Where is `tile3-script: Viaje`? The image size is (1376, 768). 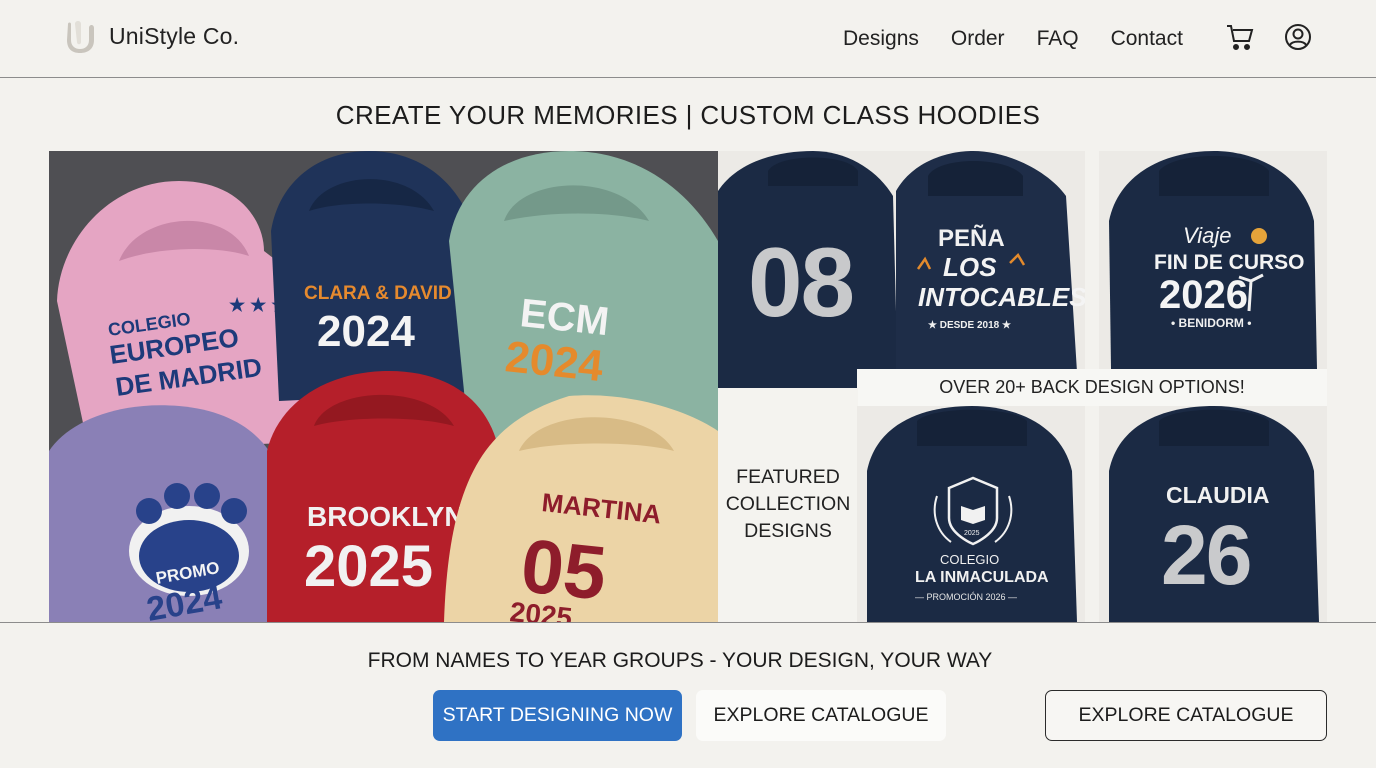 tile3-script: Viaje is located at coordinates (1207, 235).